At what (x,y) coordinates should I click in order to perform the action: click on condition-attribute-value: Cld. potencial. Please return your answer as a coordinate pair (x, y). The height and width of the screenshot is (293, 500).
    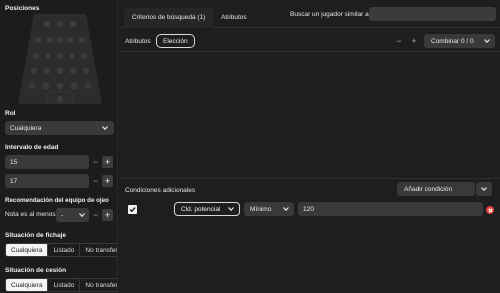
    Looking at the image, I should click on (201, 209).